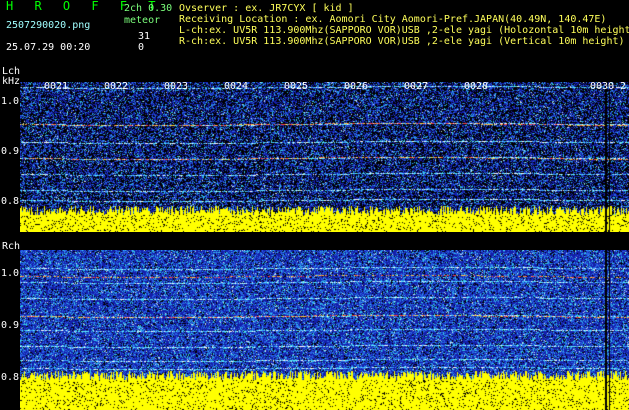  I want to click on lch-ytick-3: 0.8, so click(10, 201).